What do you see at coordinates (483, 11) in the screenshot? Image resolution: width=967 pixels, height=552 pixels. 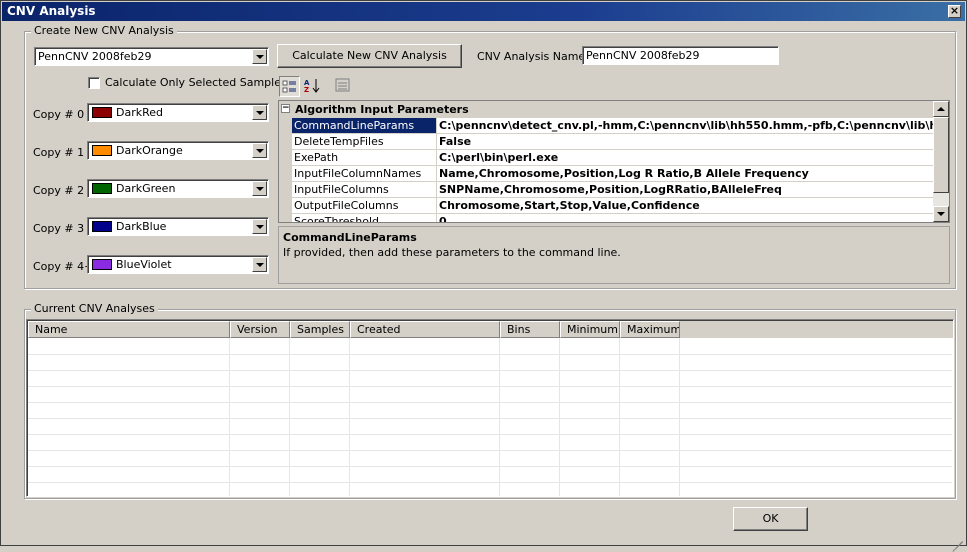 I see `title-bar: CNV Analysis ×` at bounding box center [483, 11].